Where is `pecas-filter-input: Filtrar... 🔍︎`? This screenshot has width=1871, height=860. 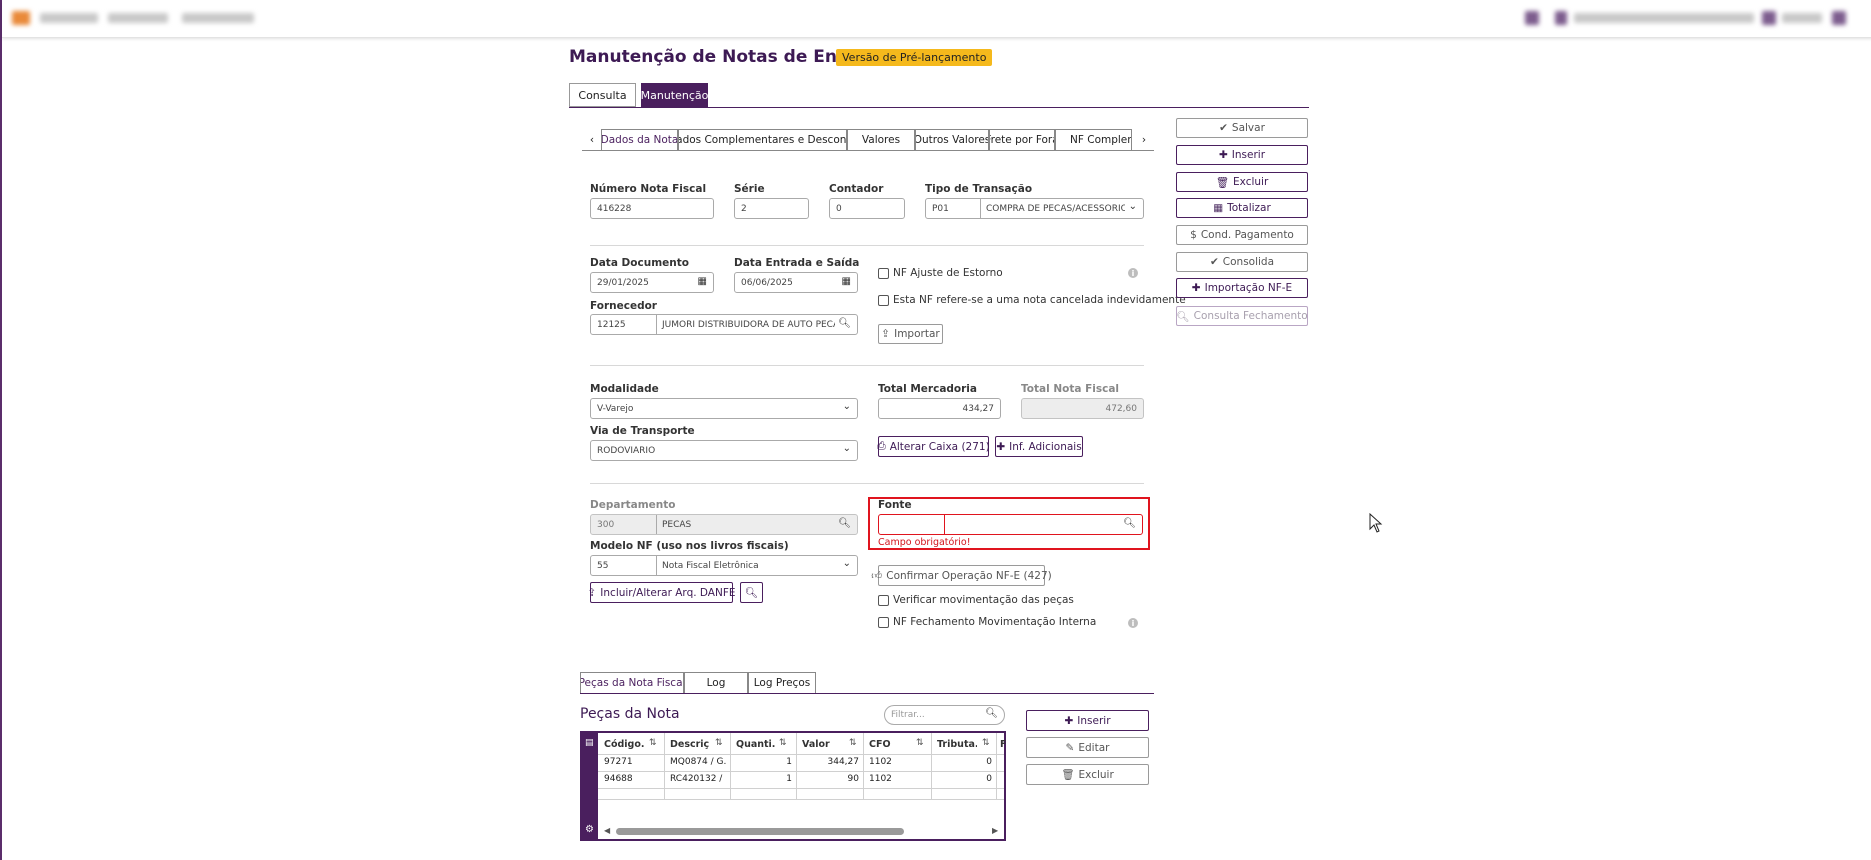 pecas-filter-input: Filtrar... 🔍︎ is located at coordinates (944, 715).